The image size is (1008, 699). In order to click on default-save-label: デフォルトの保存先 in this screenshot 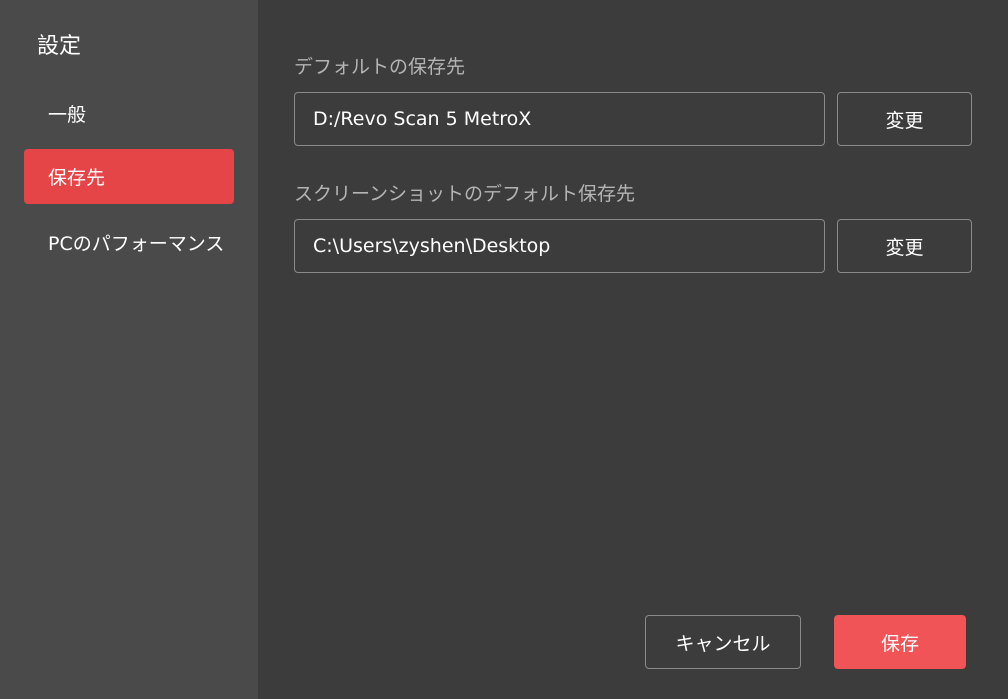, I will do `click(380, 67)`.